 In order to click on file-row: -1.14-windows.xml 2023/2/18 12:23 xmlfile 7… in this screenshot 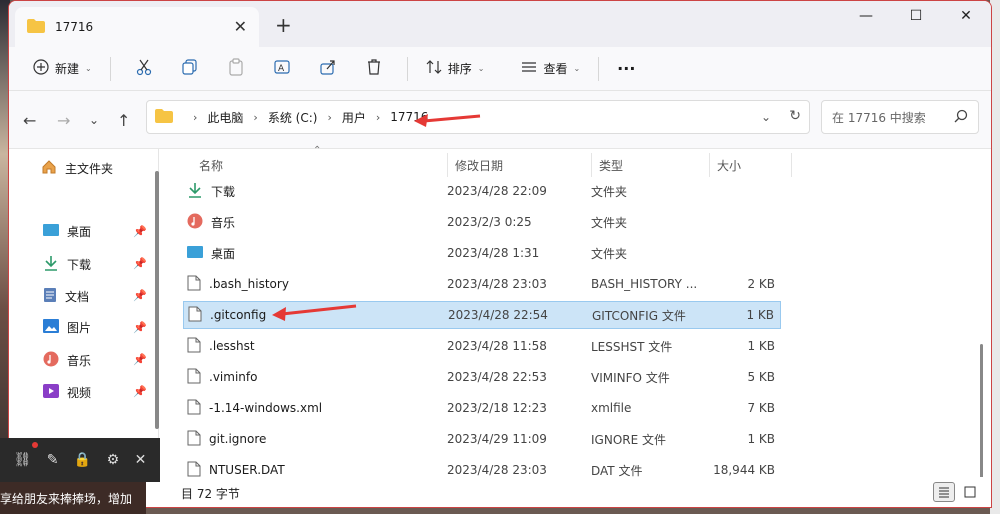, I will do `click(482, 408)`.